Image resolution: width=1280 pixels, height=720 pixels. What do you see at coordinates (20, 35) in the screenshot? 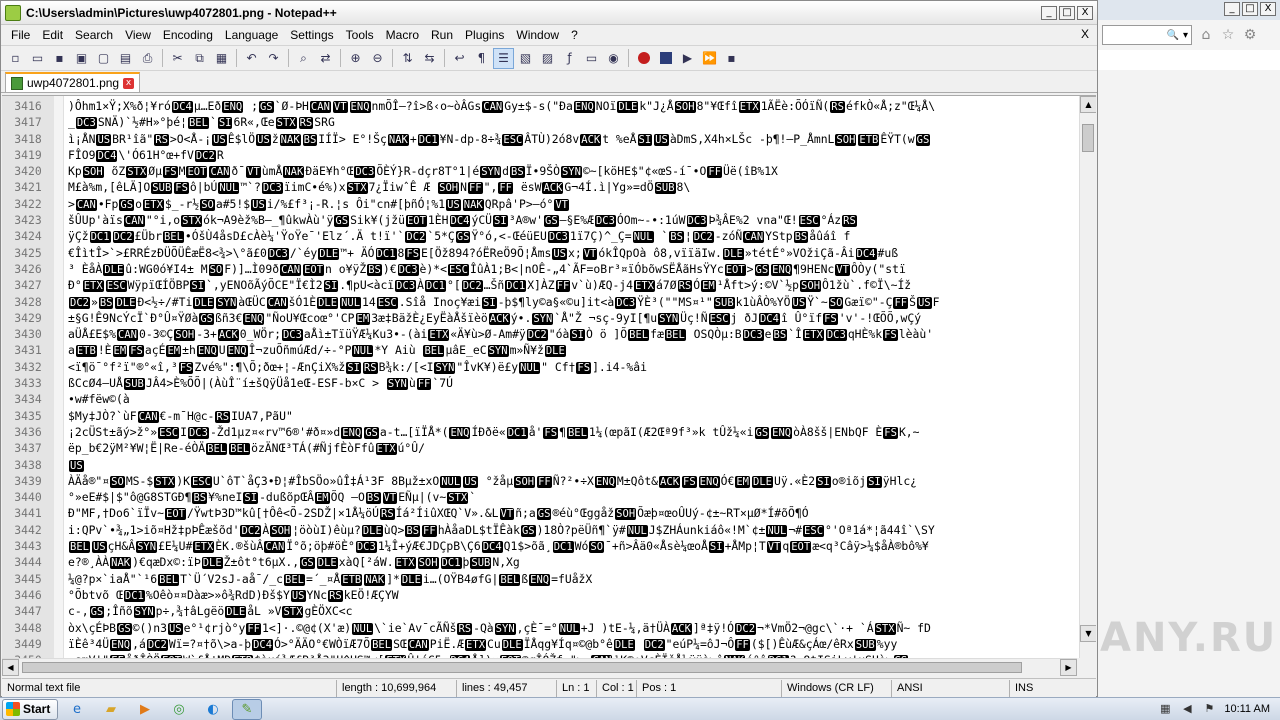
I see `menu-file: File` at bounding box center [20, 35].